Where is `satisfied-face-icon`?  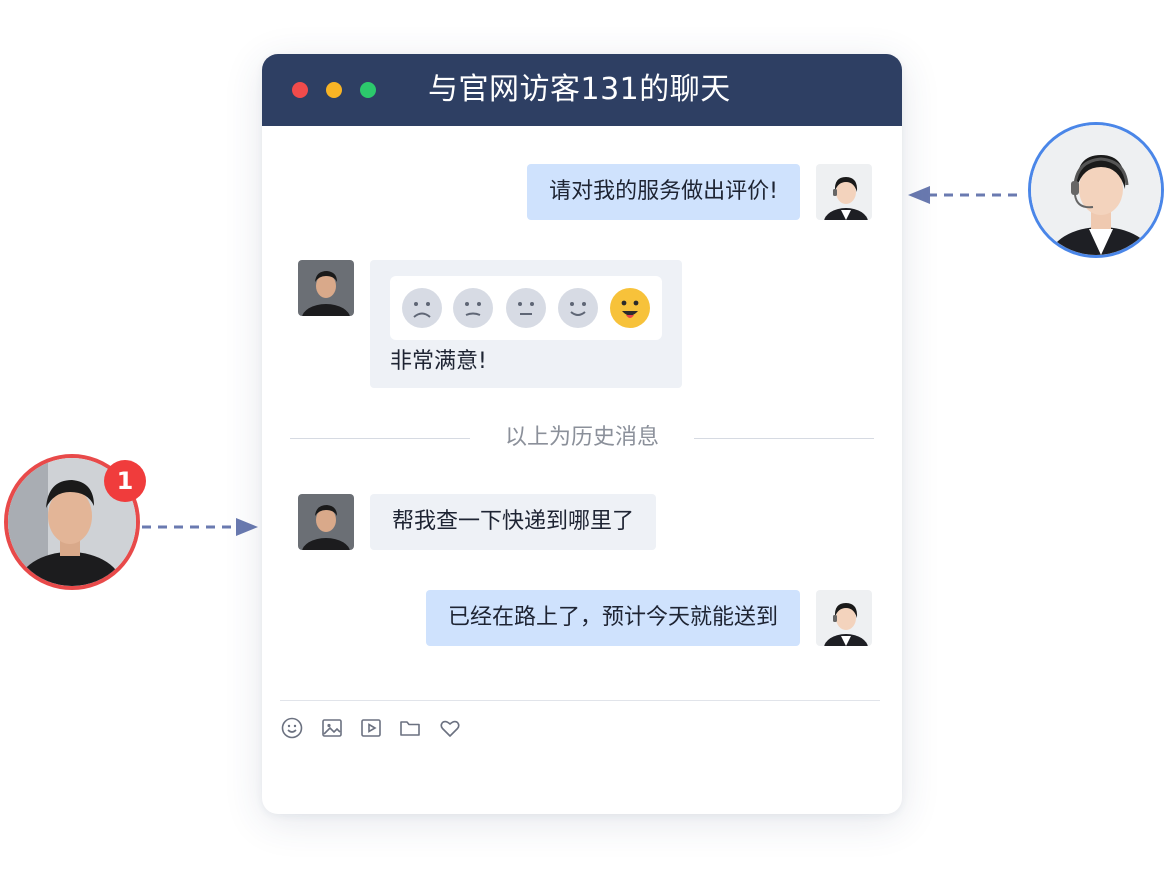 satisfied-face-icon is located at coordinates (578, 308).